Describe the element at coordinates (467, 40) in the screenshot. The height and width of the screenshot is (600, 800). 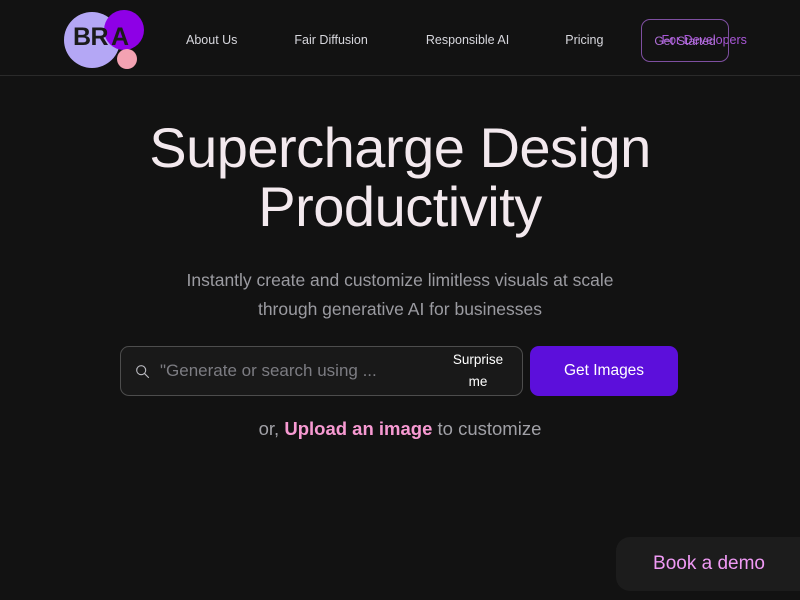
I see `nav-responsible-ai: Responsible AI` at that location.